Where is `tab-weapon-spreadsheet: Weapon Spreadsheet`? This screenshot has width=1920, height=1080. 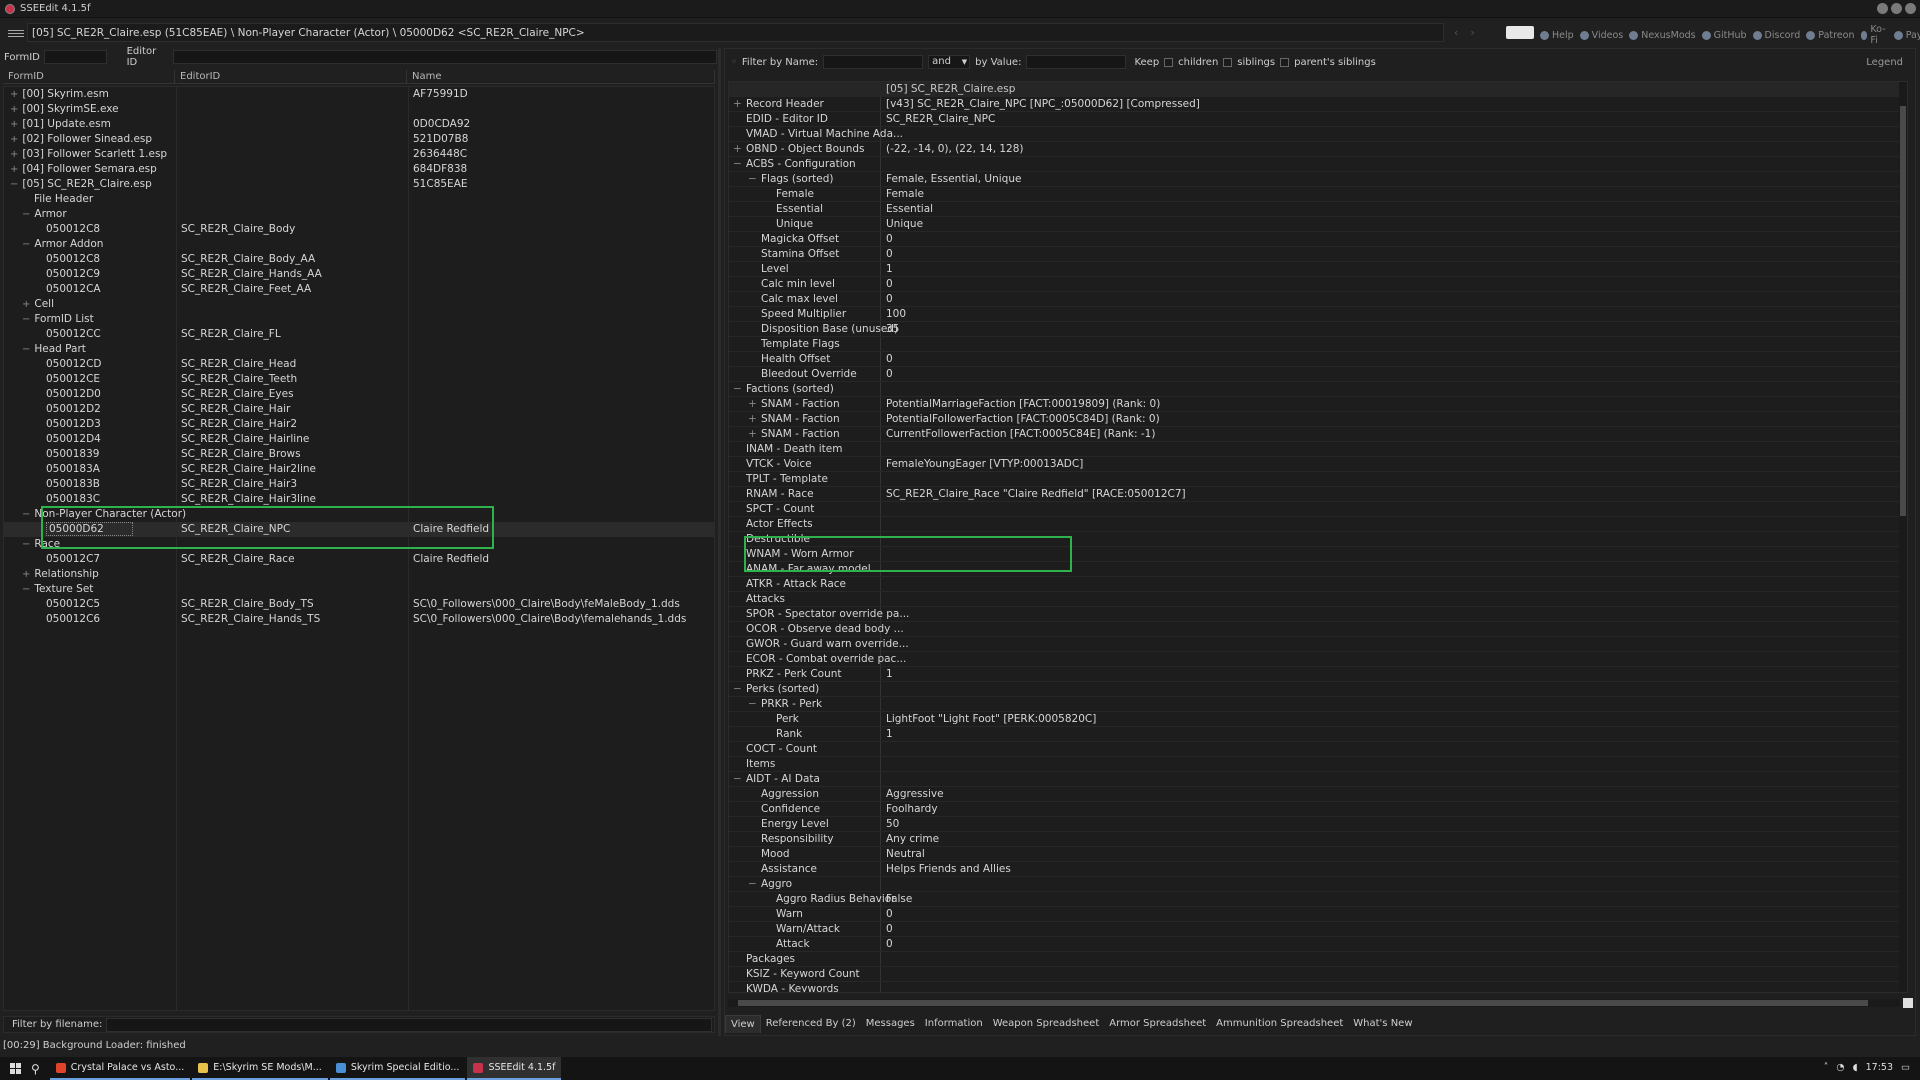 tab-weapon-spreadsheet: Weapon Spreadsheet is located at coordinates (1046, 1024).